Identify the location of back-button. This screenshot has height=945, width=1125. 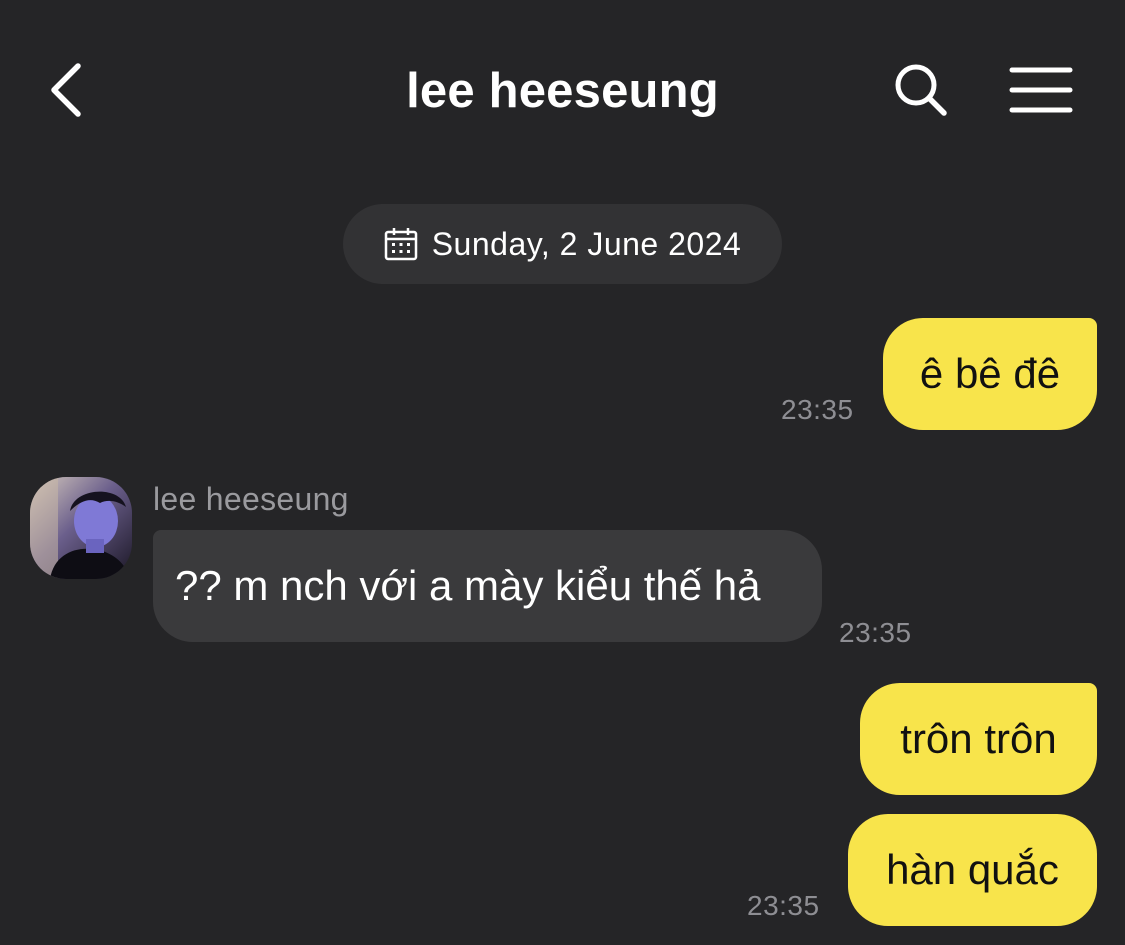
(66, 90).